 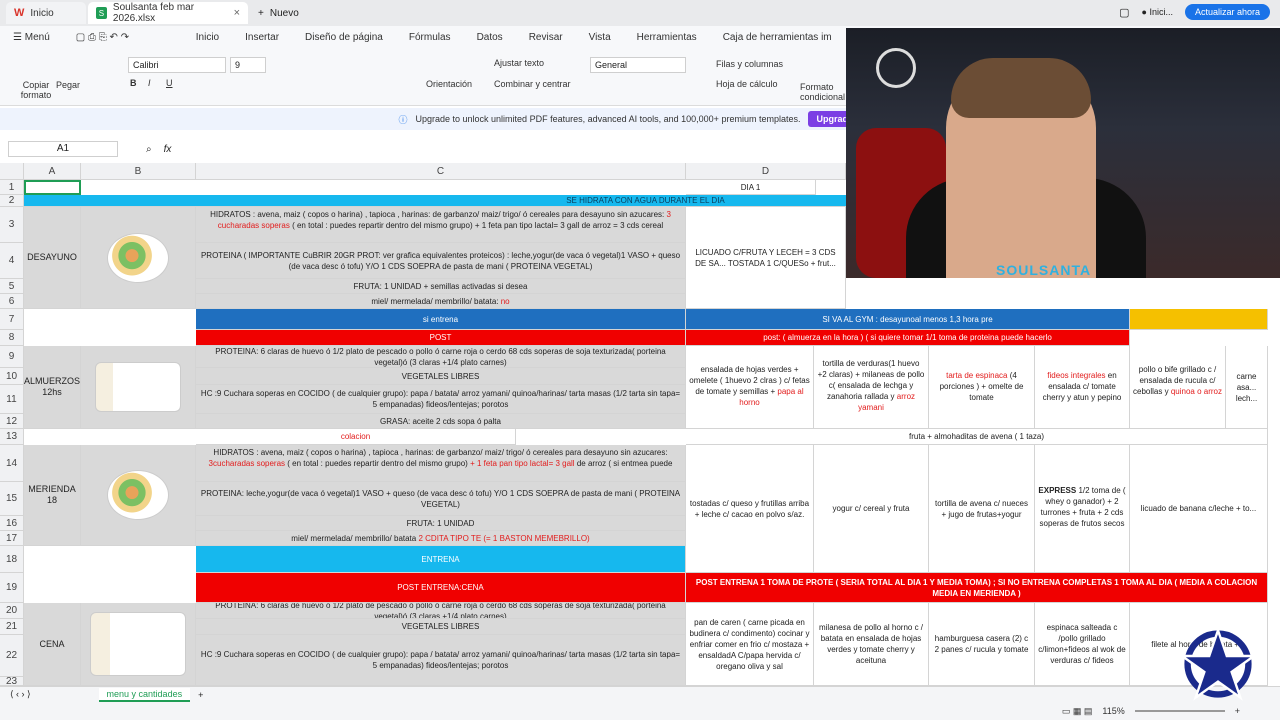 What do you see at coordinates (12, 357) in the screenshot?
I see `row-header: 9` at bounding box center [12, 357].